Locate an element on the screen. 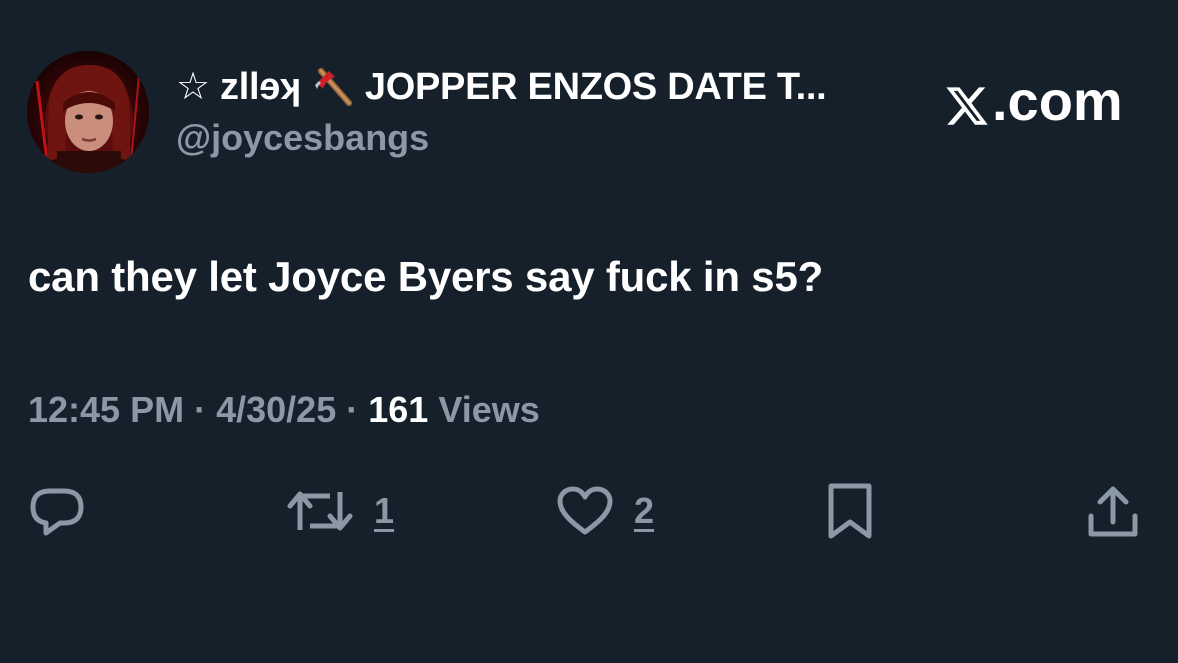 The image size is (1178, 663). action-bar: 1 2 is located at coordinates (589, 511).